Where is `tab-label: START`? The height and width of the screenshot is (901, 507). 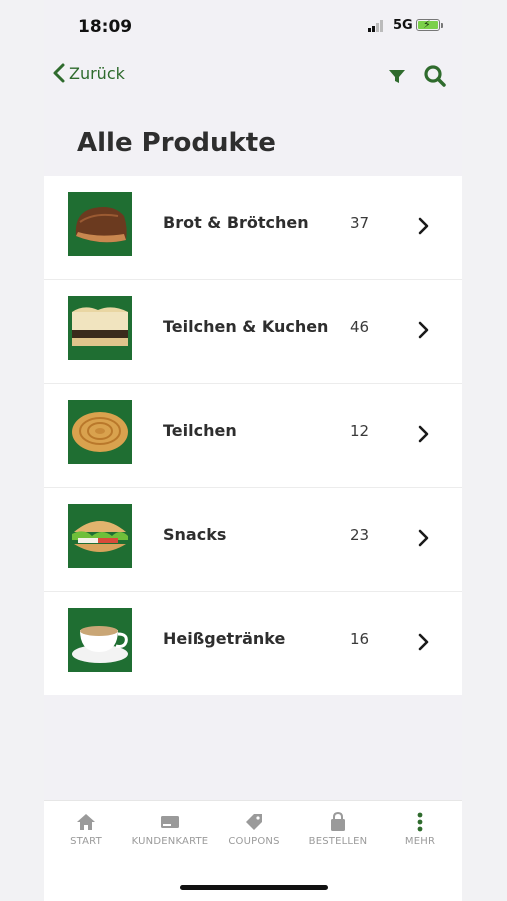
tab-label: START is located at coordinates (86, 841).